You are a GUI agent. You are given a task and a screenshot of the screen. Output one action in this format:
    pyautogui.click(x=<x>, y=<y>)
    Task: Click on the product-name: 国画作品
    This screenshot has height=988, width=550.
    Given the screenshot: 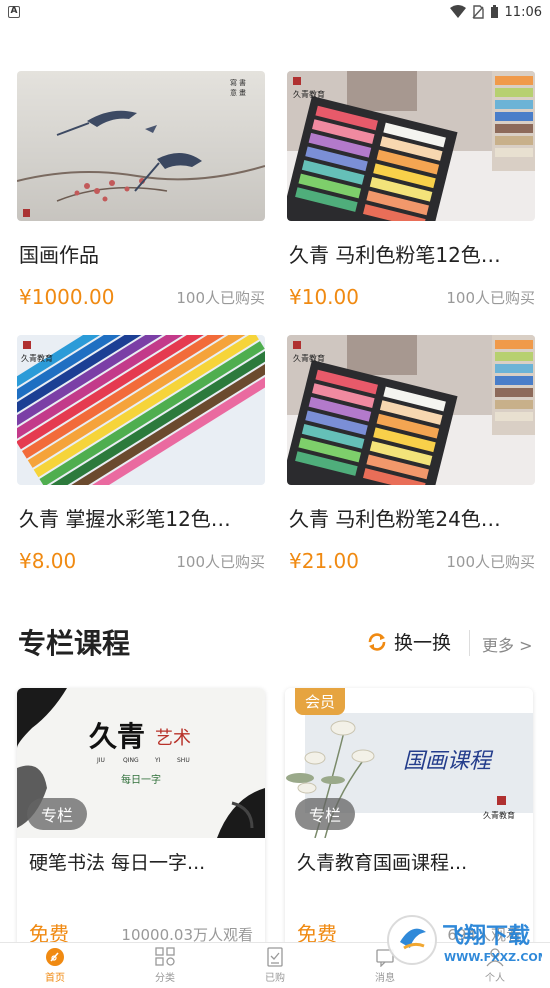 What is the action you would take?
    pyautogui.click(x=59, y=255)
    